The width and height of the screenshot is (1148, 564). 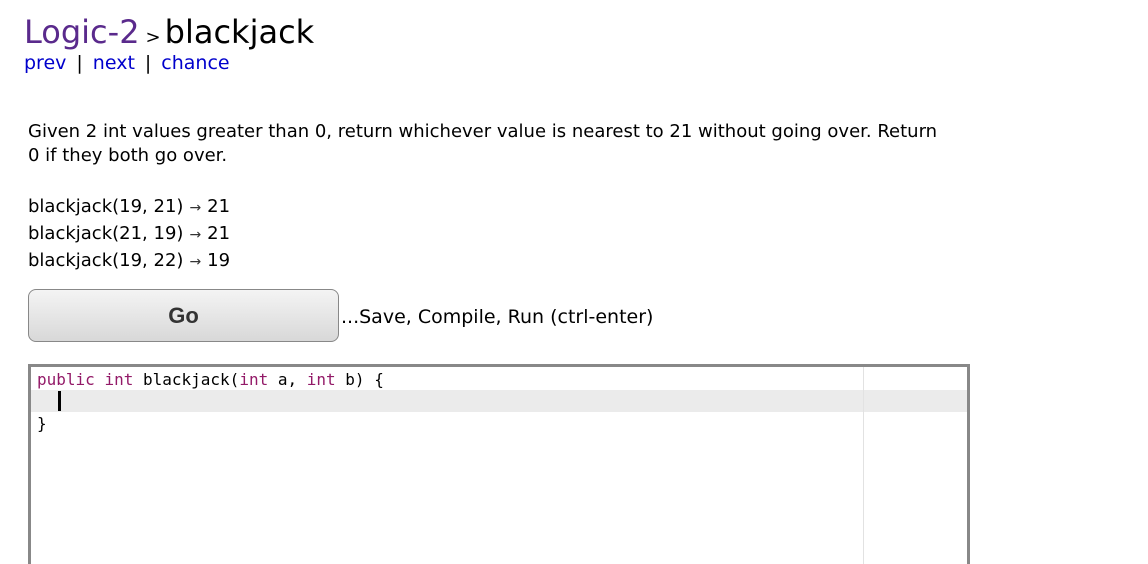 What do you see at coordinates (106, 260) in the screenshot?
I see `example-call: blackjack(19, 22)` at bounding box center [106, 260].